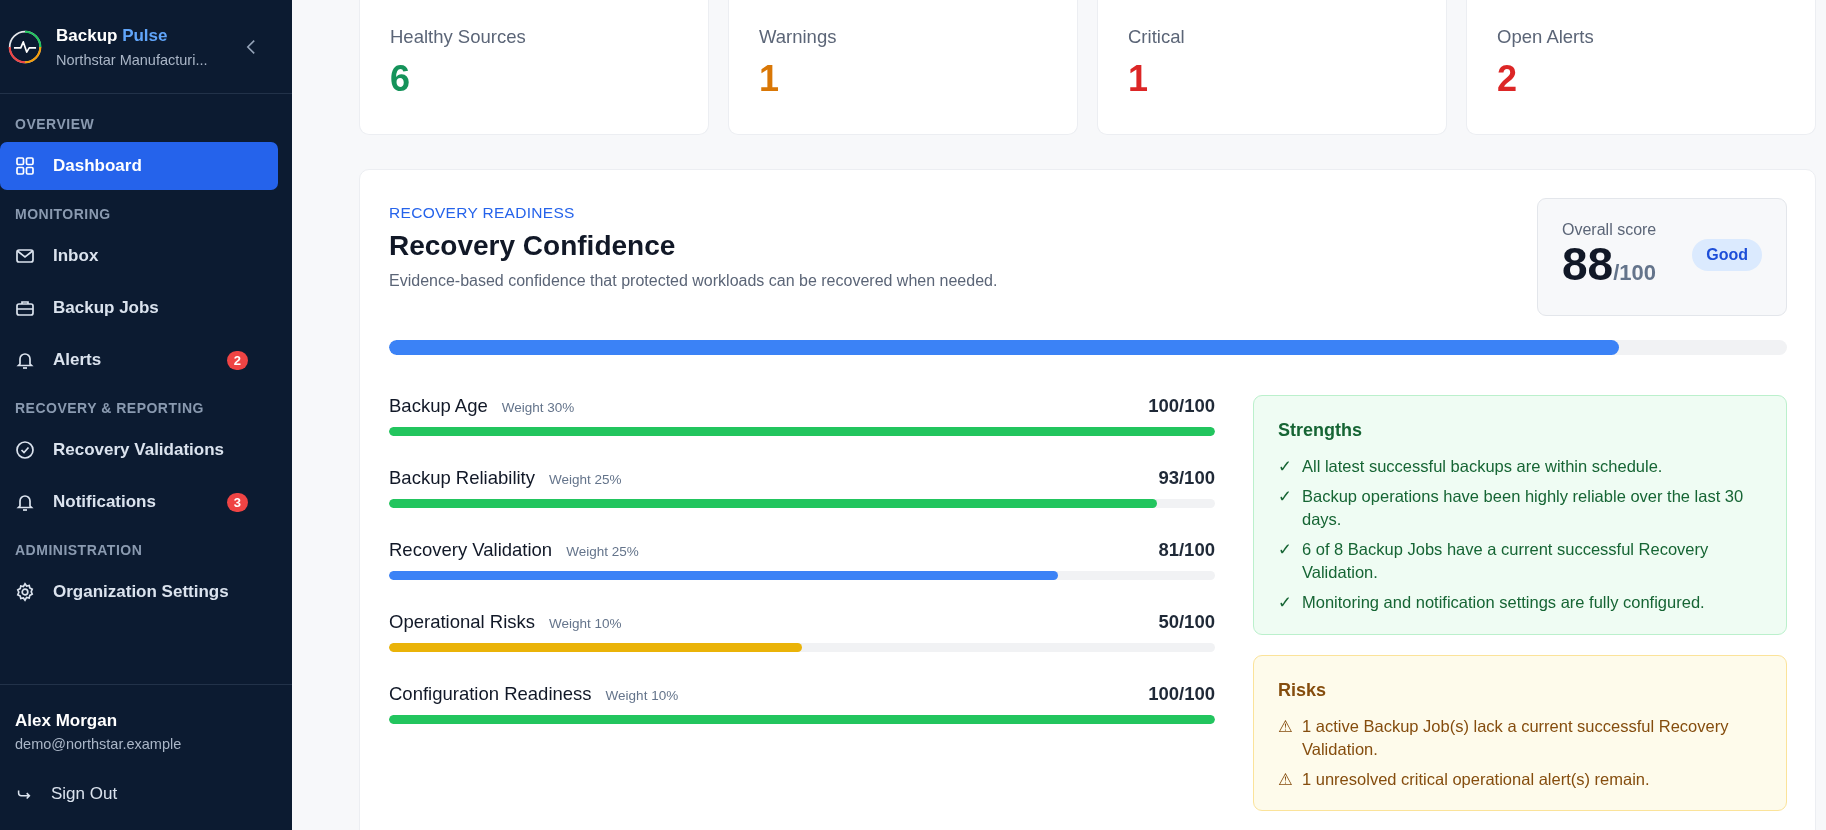 The height and width of the screenshot is (830, 1826). Describe the element at coordinates (490, 694) in the screenshot. I see `factor-name: Configuration Readiness` at that location.